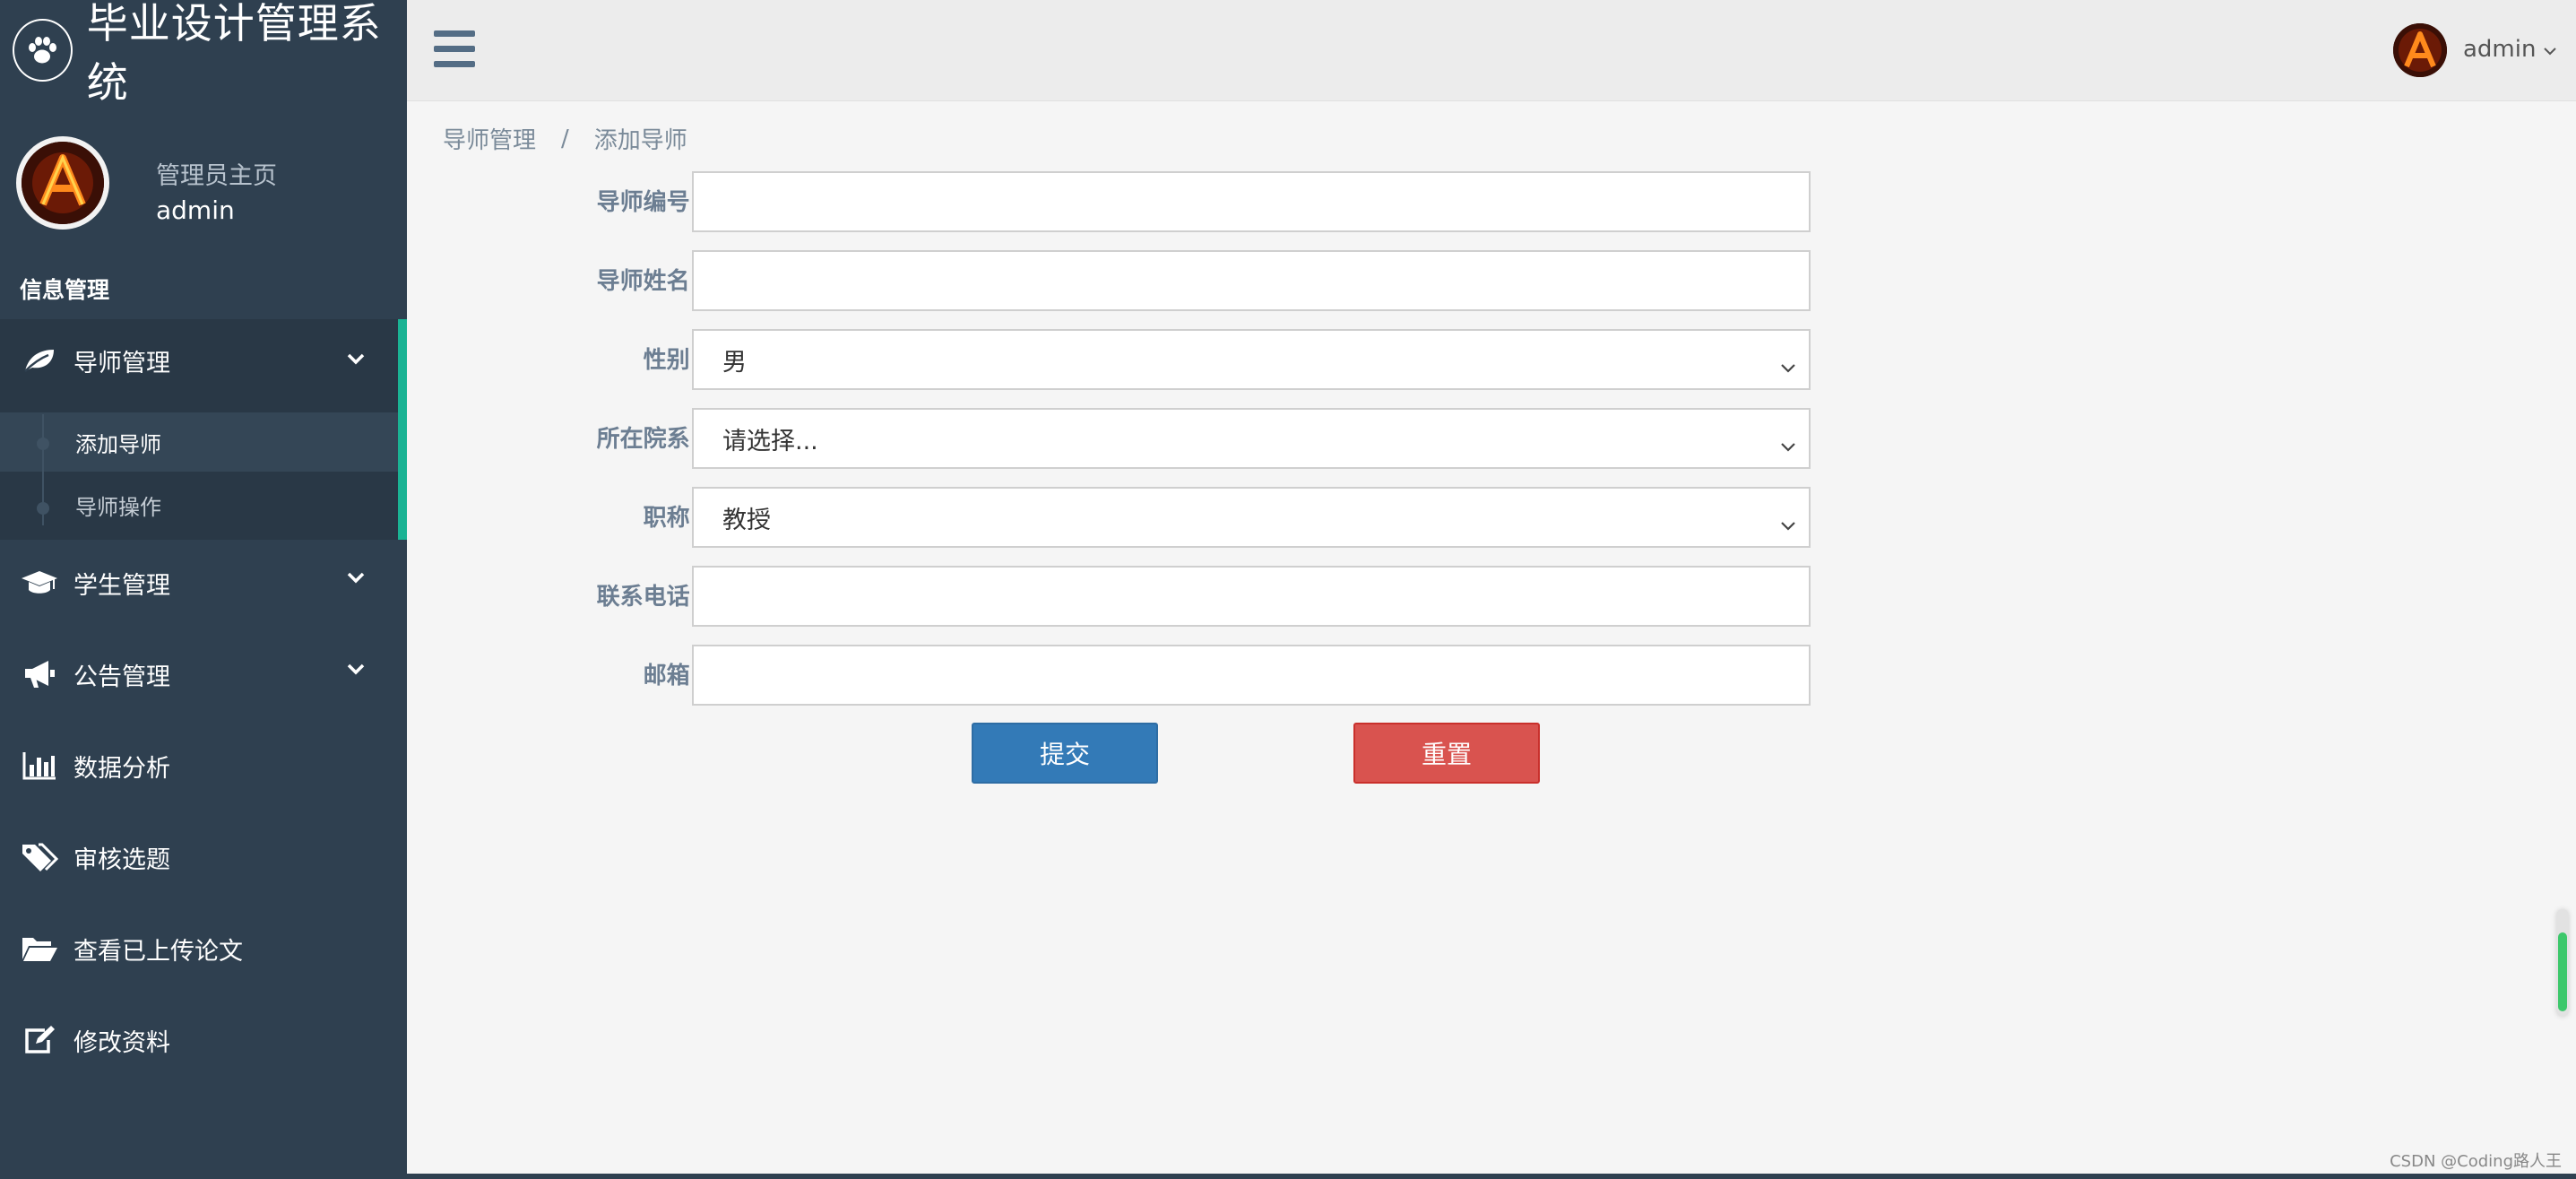  I want to click on bottom-border, so click(1491, 1176).